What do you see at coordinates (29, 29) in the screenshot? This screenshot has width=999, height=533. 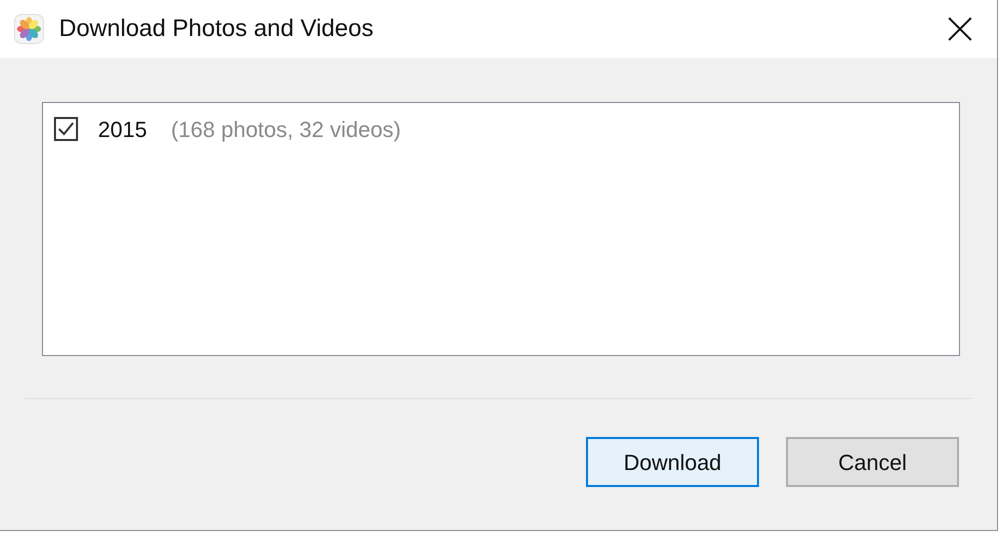 I see `app-icon` at bounding box center [29, 29].